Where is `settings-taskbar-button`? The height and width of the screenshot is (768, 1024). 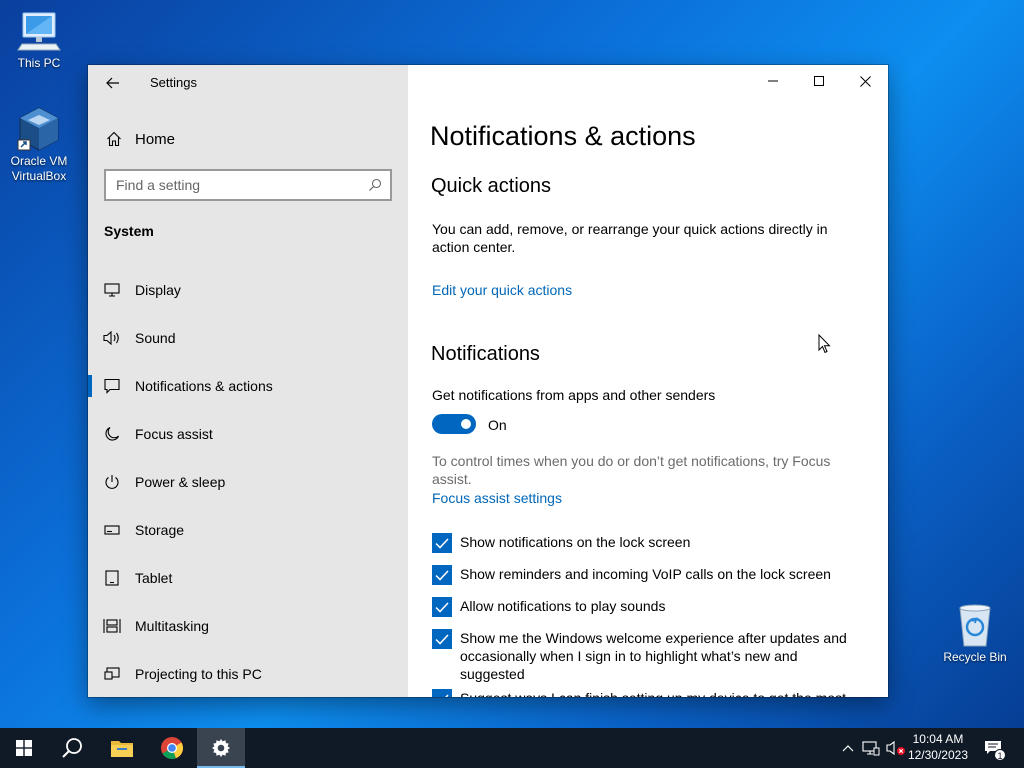
settings-taskbar-button is located at coordinates (221, 748).